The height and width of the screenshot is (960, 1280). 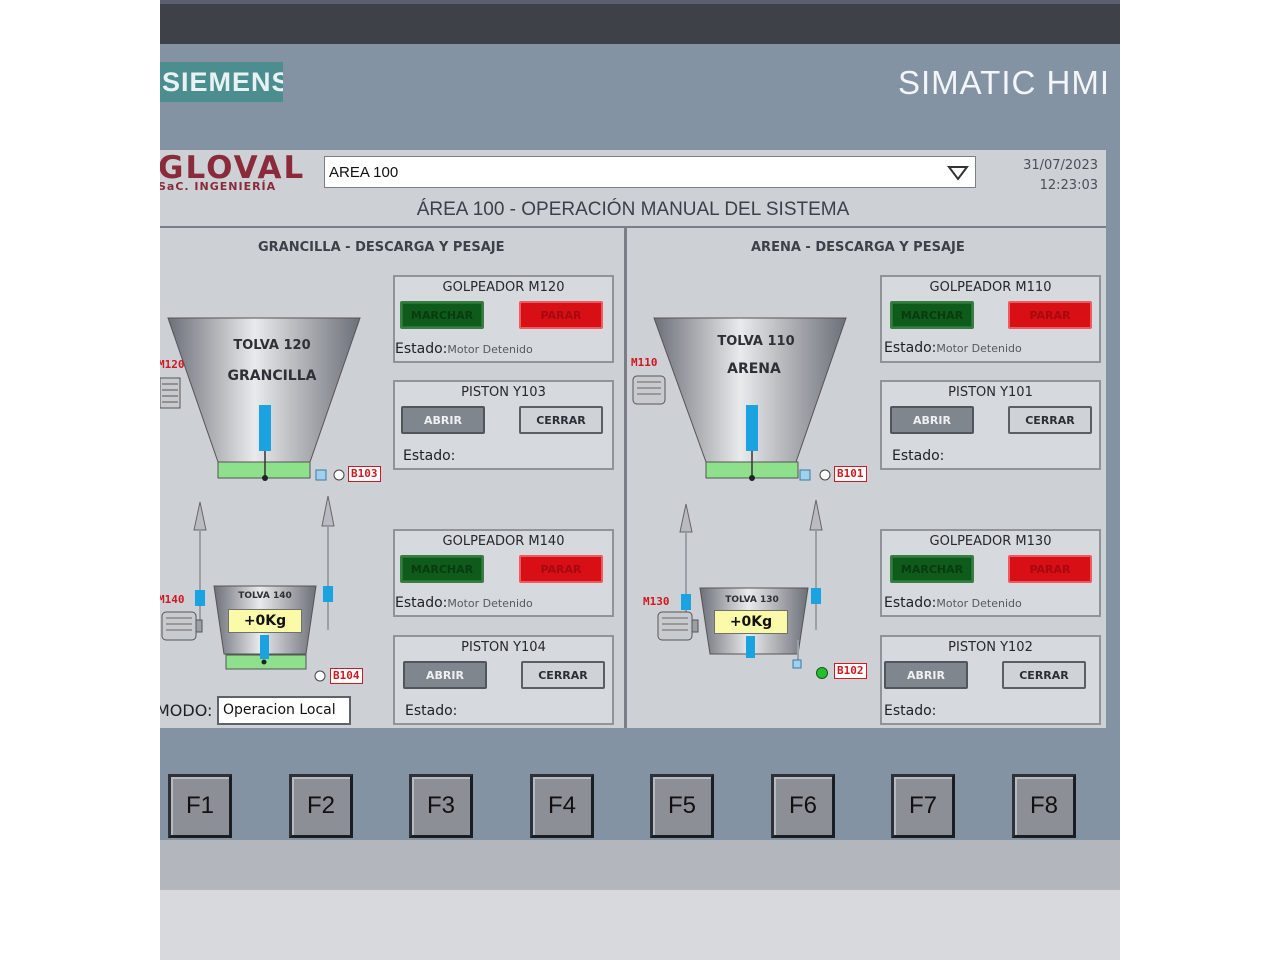 I want to click on golpeador-m130-title: GOLPEADOR M130, so click(x=990, y=541).